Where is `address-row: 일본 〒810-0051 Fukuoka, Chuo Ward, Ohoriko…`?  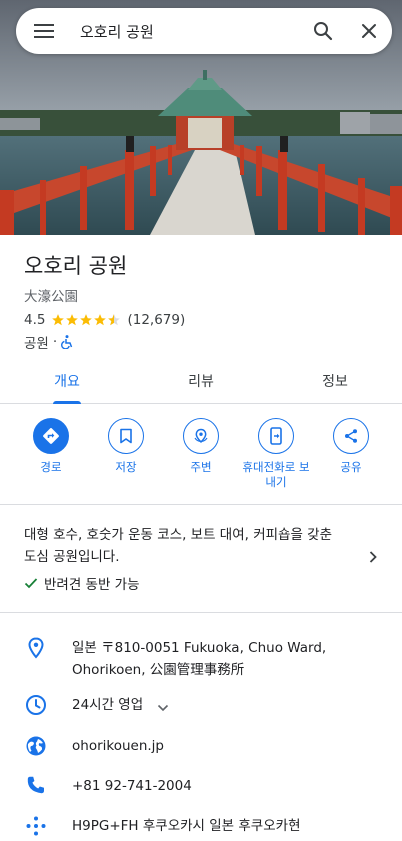
address-row: 일본 〒810-0051 Fukuoka, Chuo Ward, Ohoriko… is located at coordinates (201, 659).